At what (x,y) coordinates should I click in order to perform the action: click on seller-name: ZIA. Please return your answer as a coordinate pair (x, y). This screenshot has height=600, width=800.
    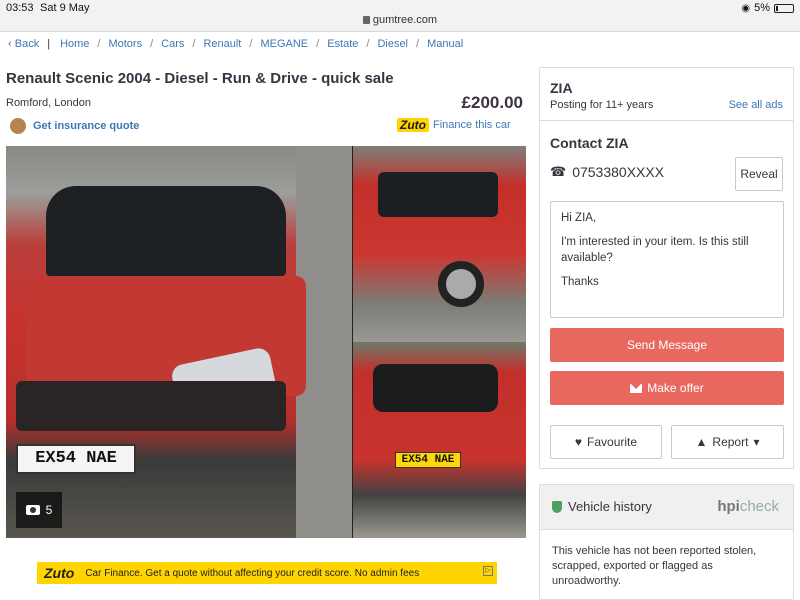
    Looking at the image, I should click on (561, 88).